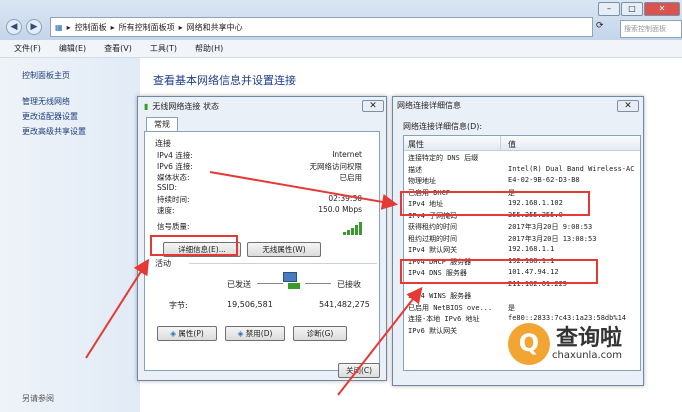  What do you see at coordinates (117, 308) in the screenshot?
I see `arrow-to-details-button` at bounding box center [117, 308].